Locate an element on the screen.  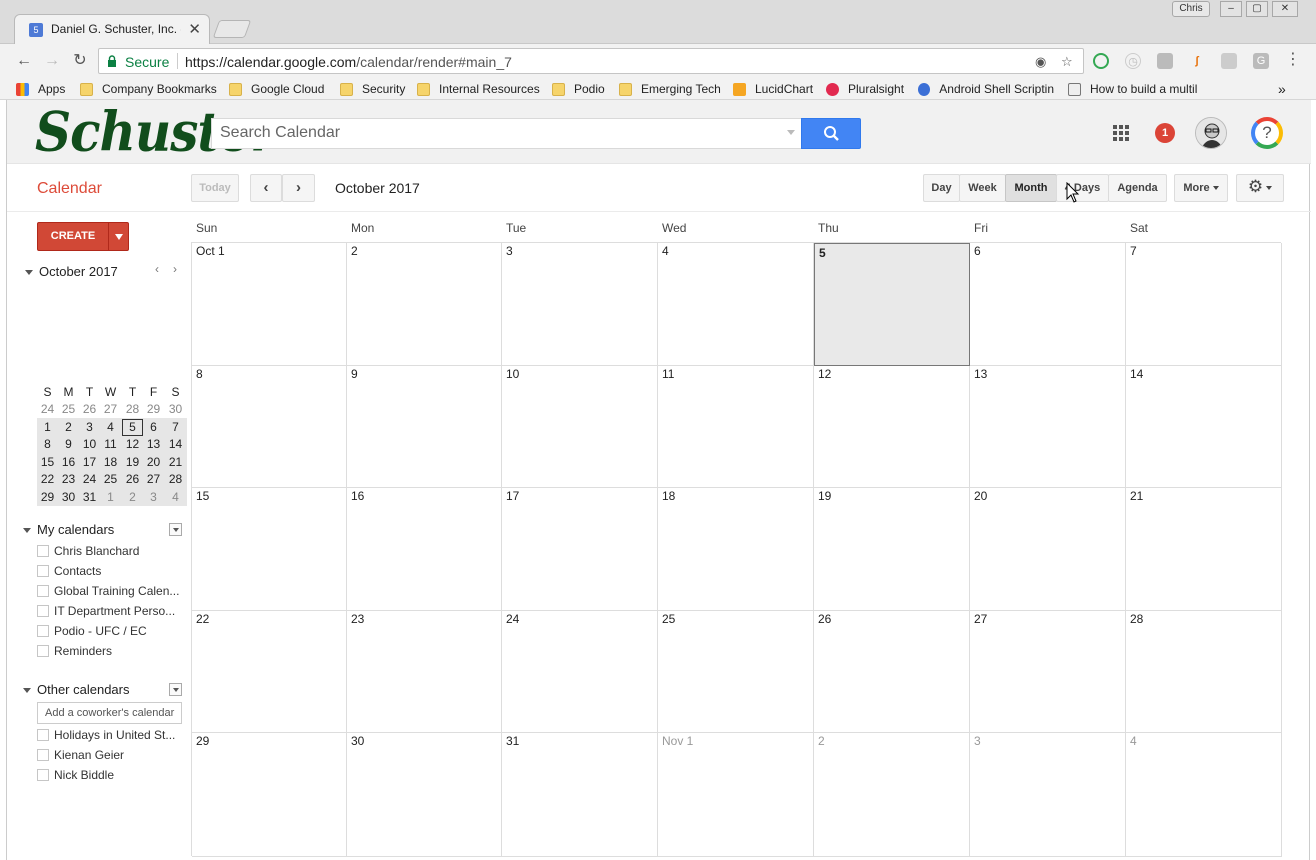
bookmark-android-shell: Android Shell Scriptin is located at coordinates (986, 89).